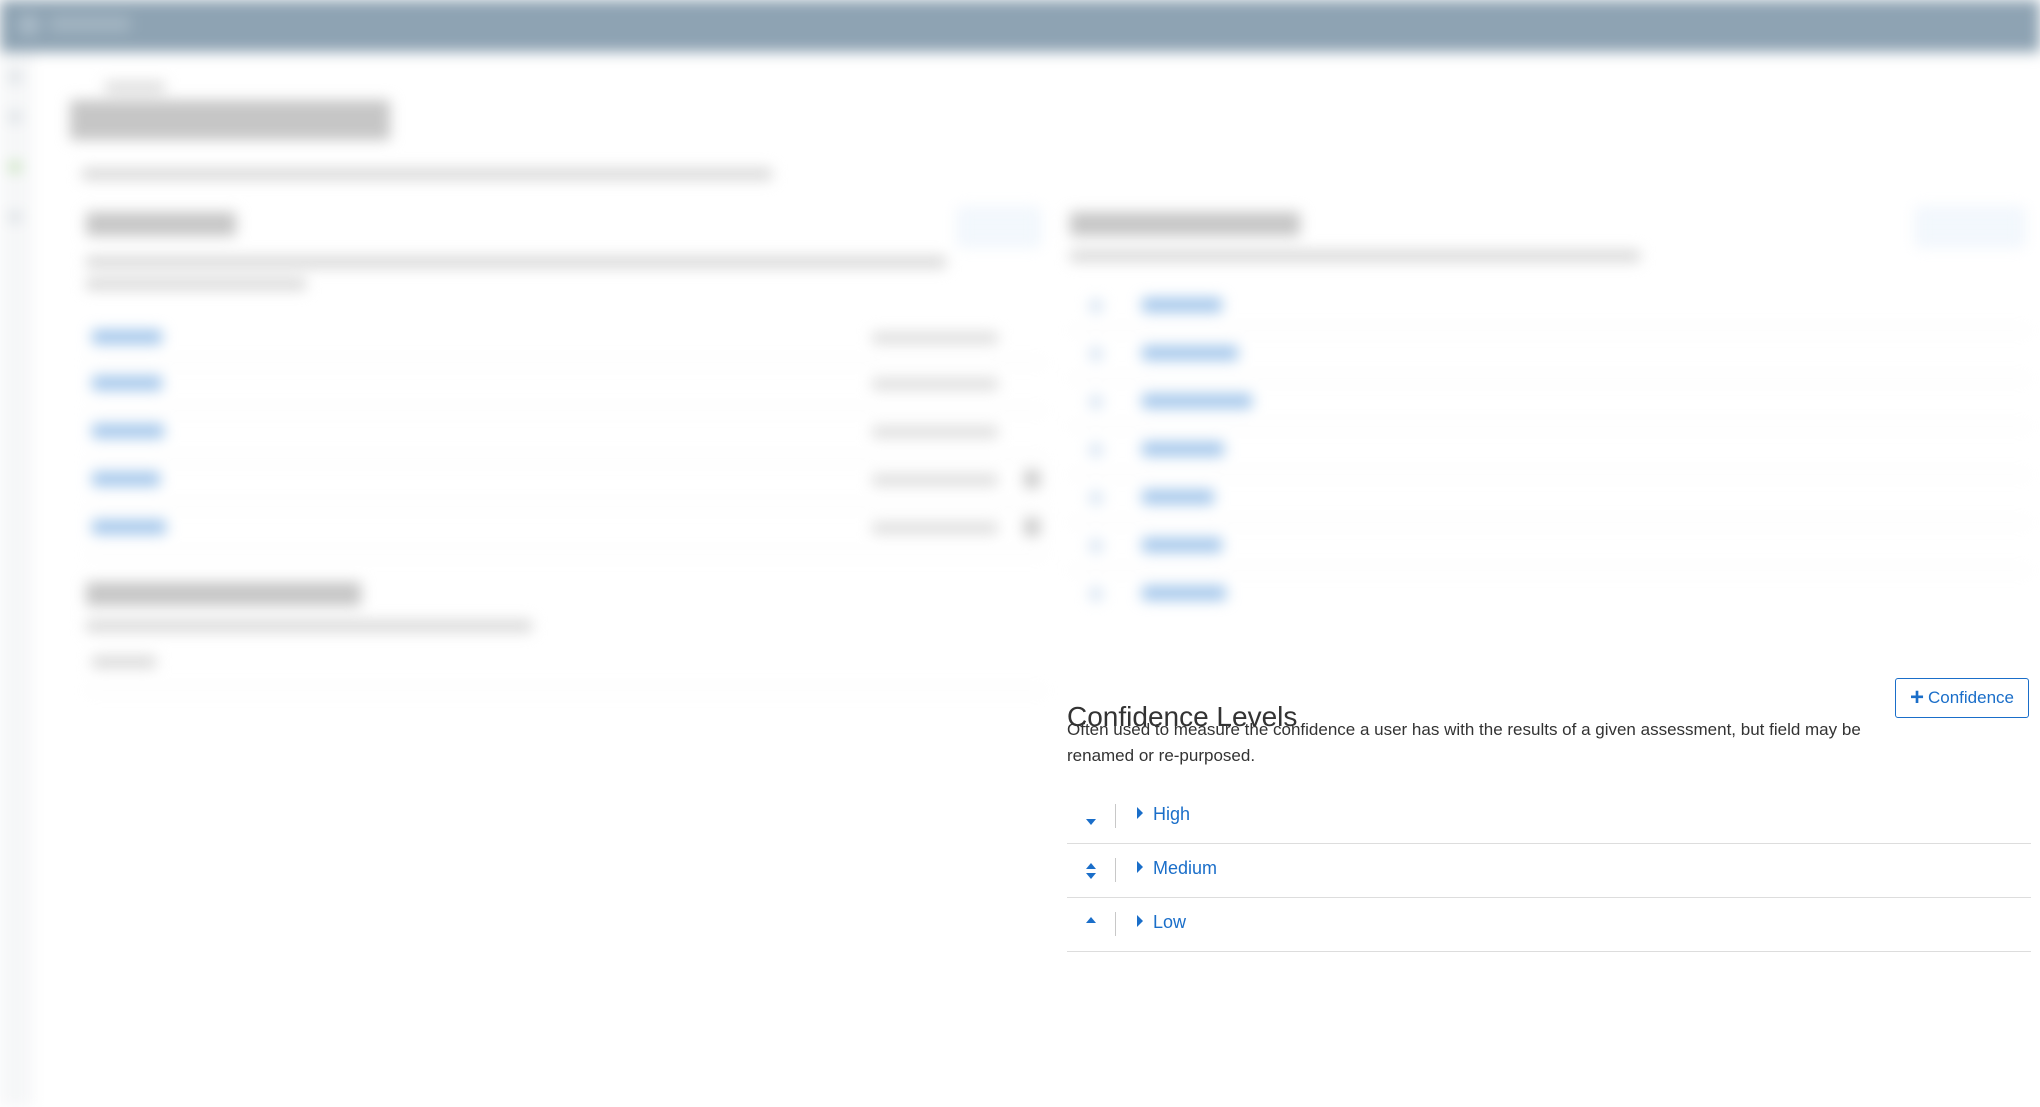  Describe the element at coordinates (90, 24) in the screenshot. I see `app-brand` at that location.